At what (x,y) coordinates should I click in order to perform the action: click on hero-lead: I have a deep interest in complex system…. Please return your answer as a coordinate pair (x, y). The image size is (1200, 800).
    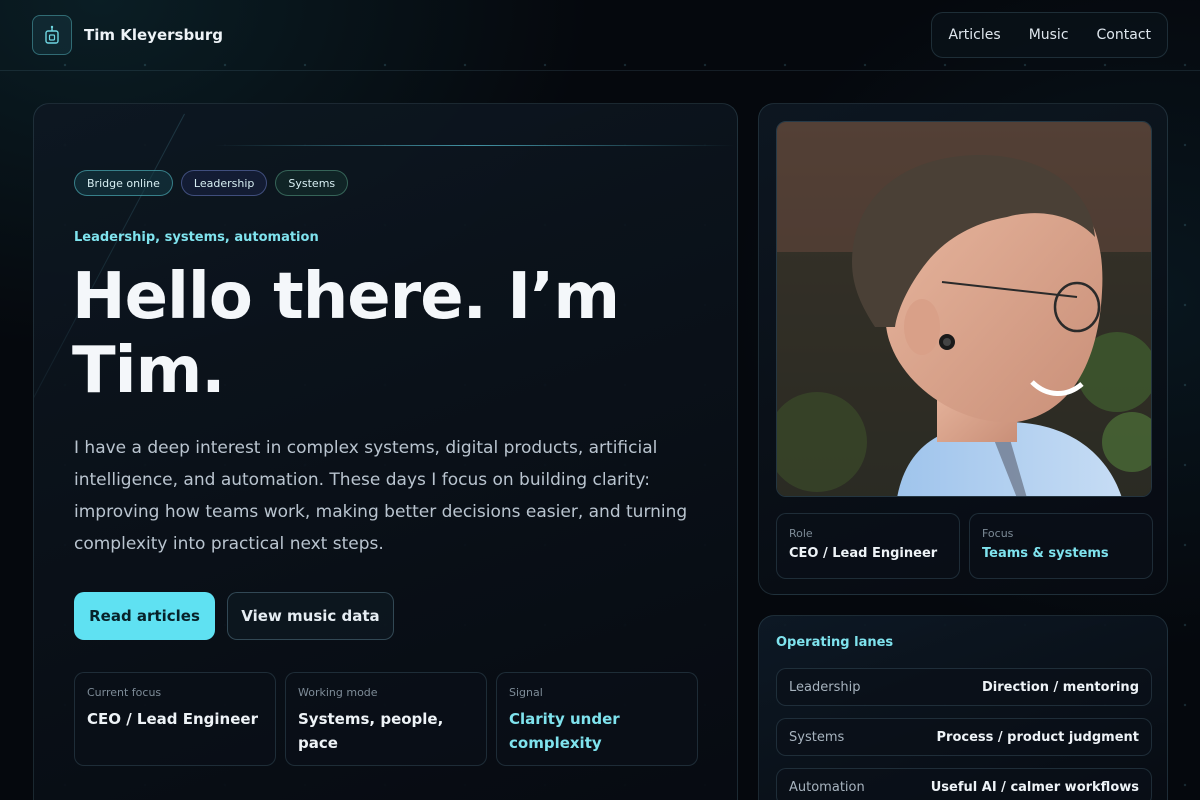
    Looking at the image, I should click on (381, 496).